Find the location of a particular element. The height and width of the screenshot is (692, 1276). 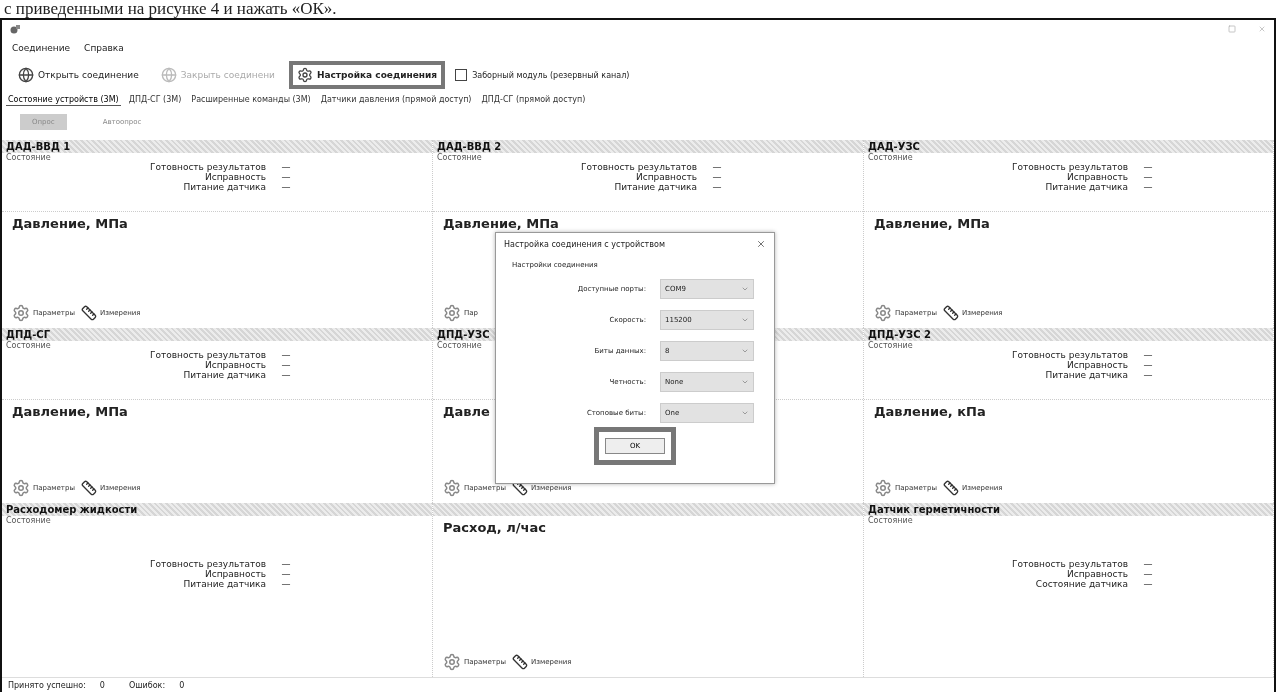

measure-title: Давле is located at coordinates (466, 411).